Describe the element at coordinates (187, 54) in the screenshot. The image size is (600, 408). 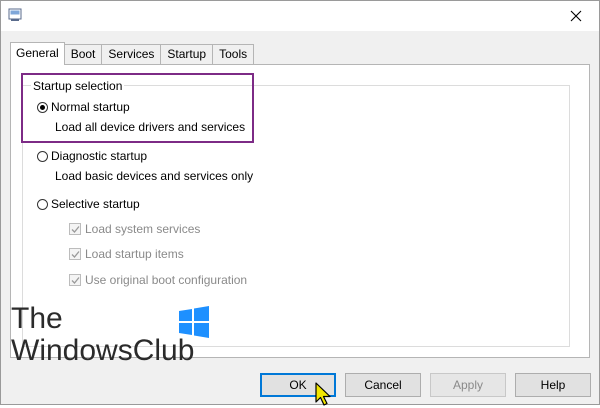
I see `tab-startup: Startup` at that location.